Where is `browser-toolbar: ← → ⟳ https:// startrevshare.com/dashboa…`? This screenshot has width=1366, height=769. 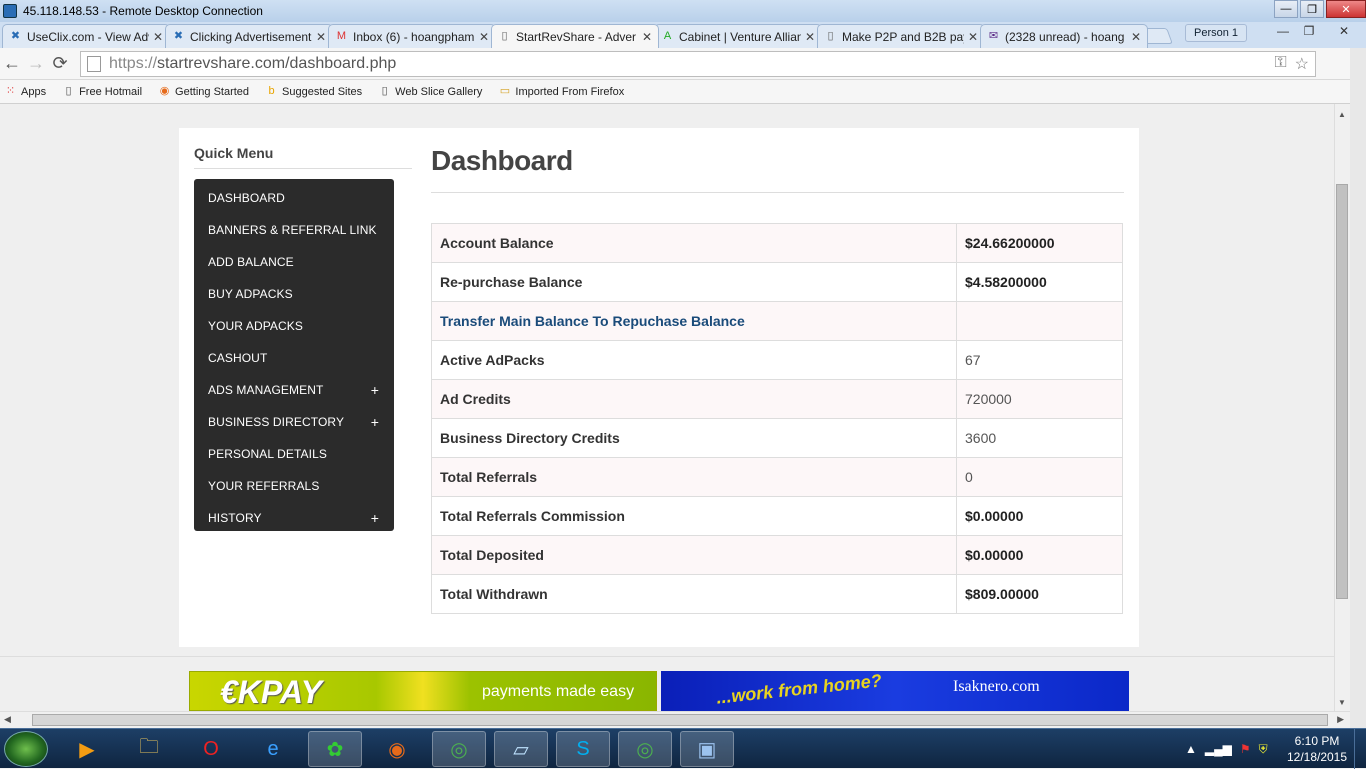 browser-toolbar: ← → ⟳ https:// startrevshare.com/dashboa… is located at coordinates (683, 64).